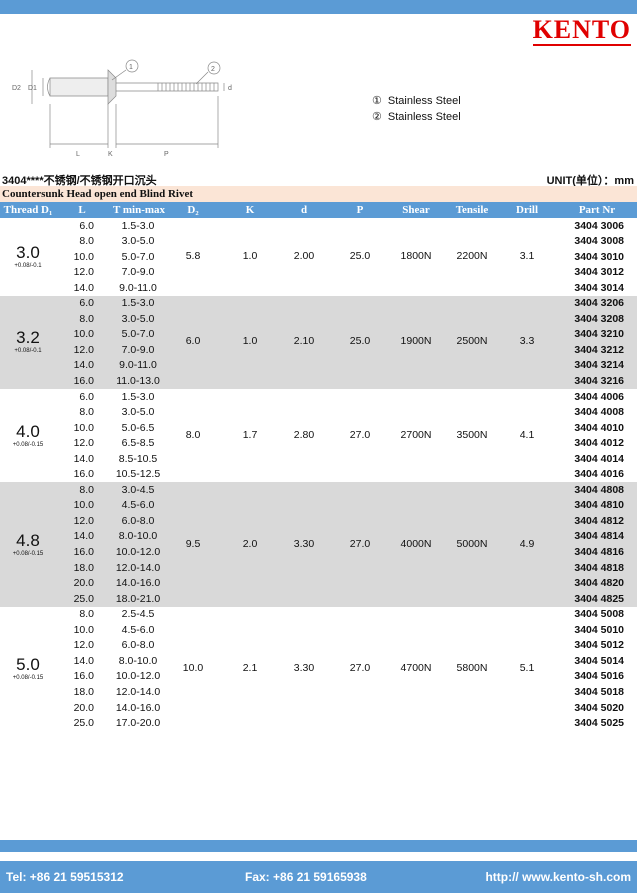 The image size is (637, 893). Describe the element at coordinates (139, 210) in the screenshot. I see `header-t: T min-max` at that location.